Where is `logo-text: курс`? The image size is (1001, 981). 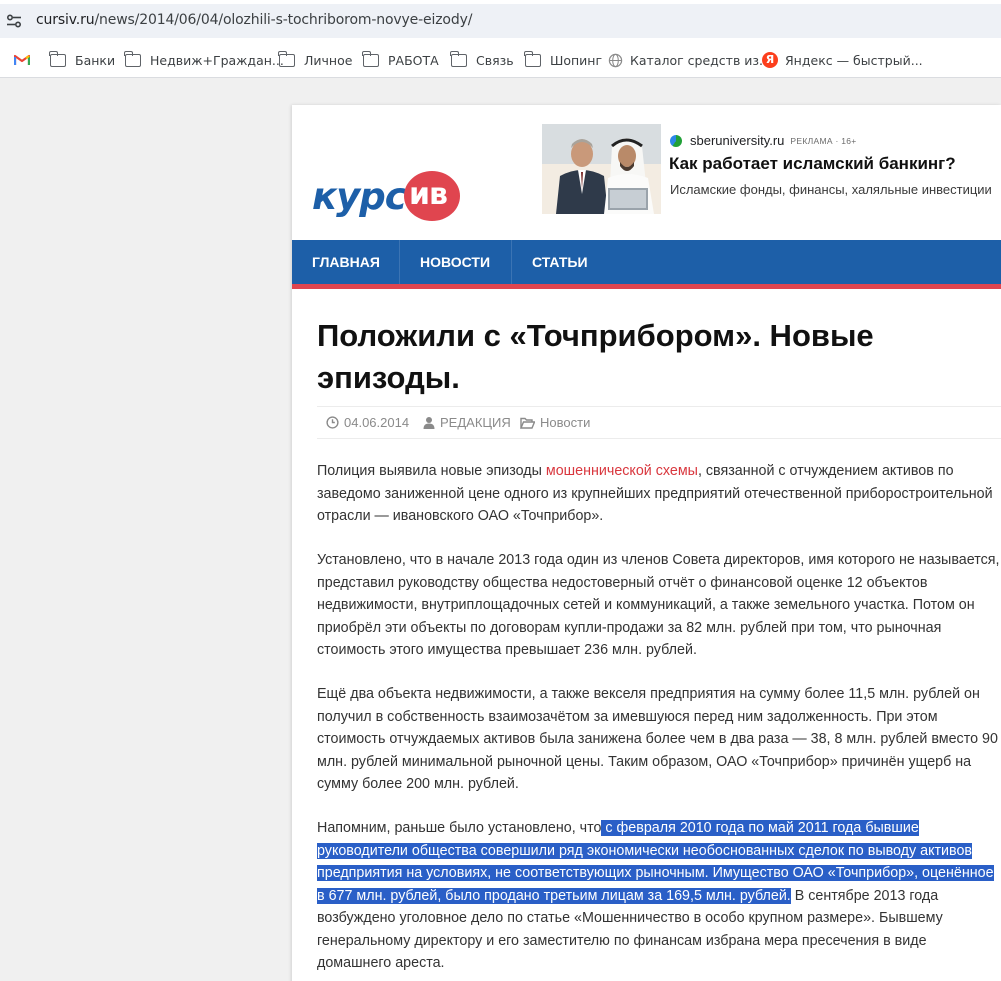 logo-text: курс is located at coordinates (359, 196).